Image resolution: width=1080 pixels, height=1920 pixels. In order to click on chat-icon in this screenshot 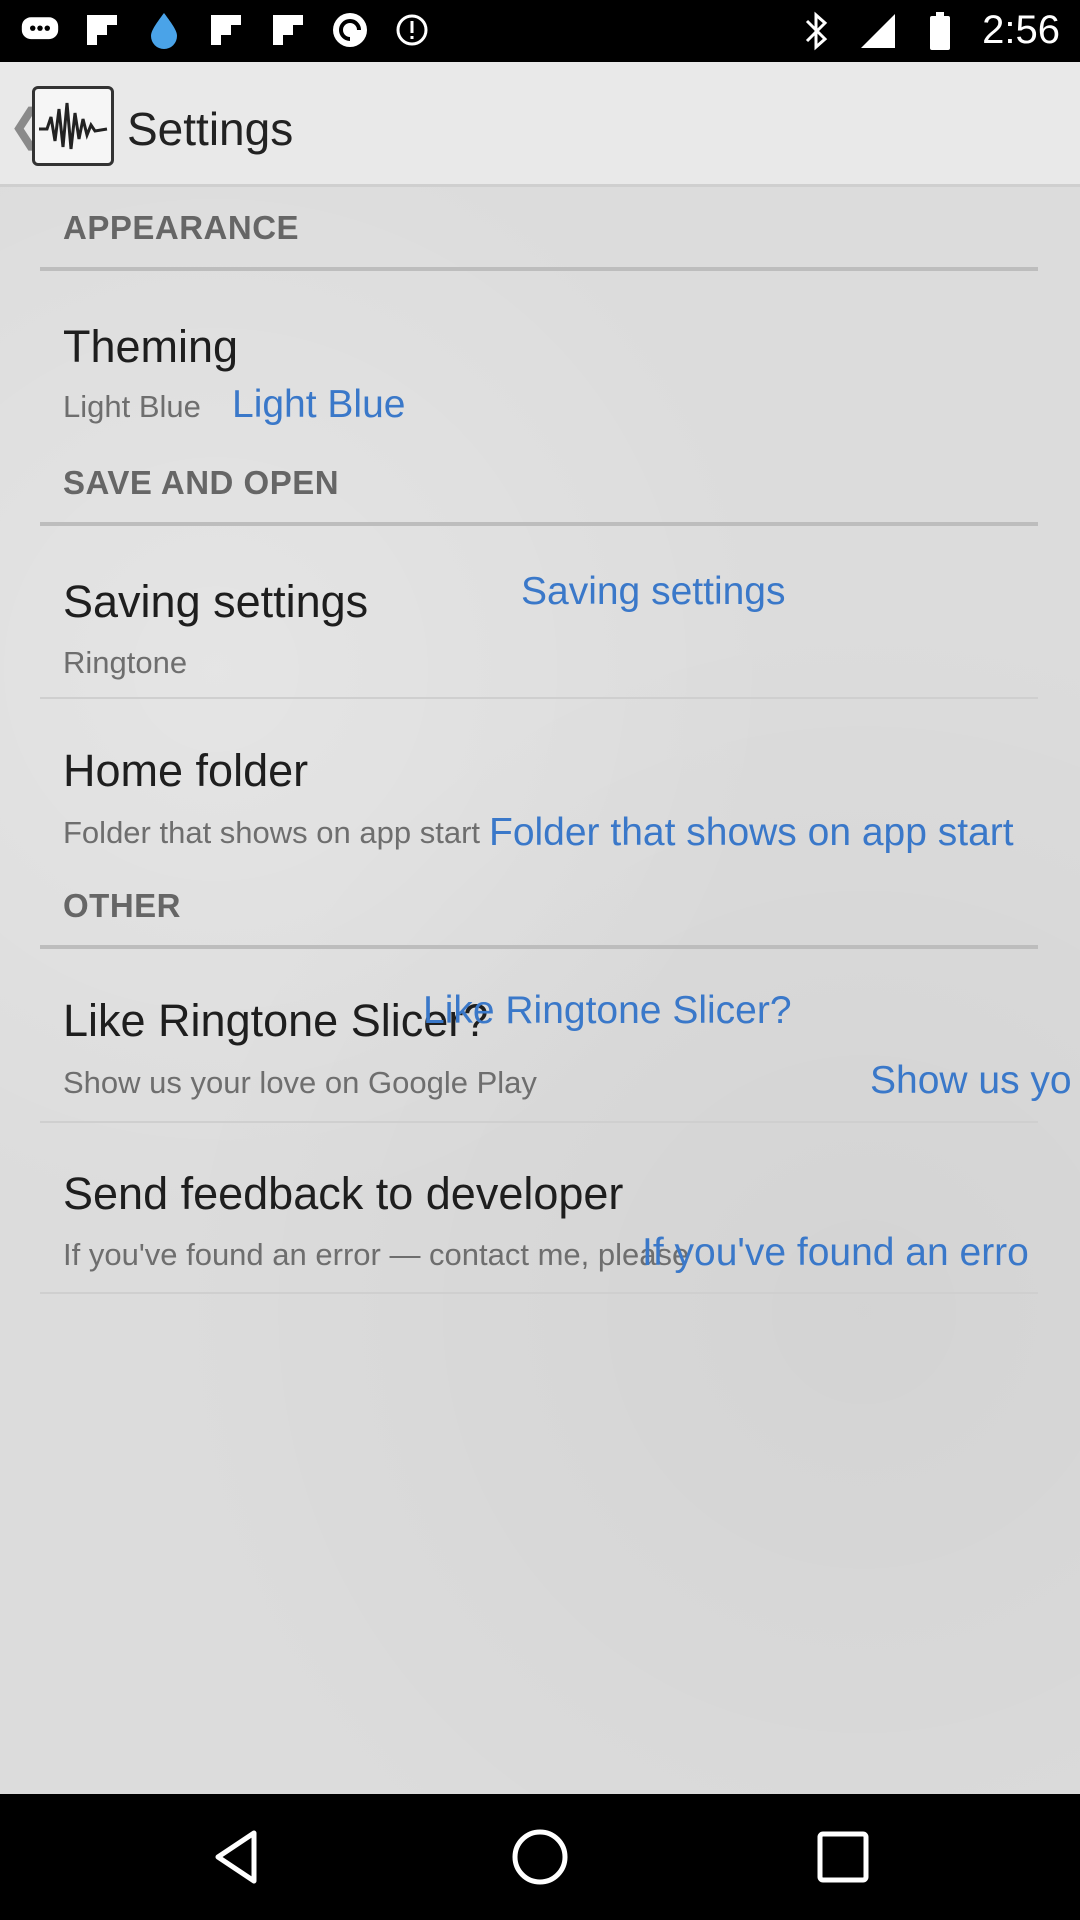, I will do `click(40, 30)`.